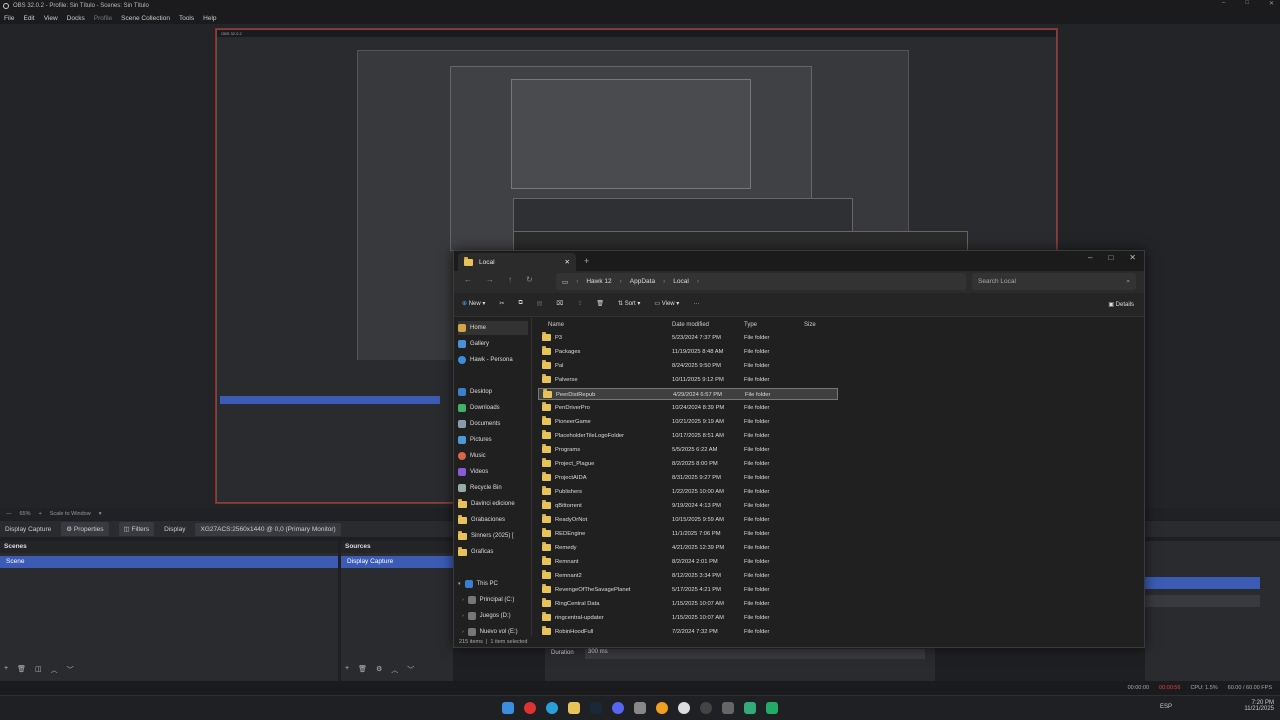 This screenshot has height=720, width=1280. What do you see at coordinates (493, 456) in the screenshot?
I see `nav-music: Music` at bounding box center [493, 456].